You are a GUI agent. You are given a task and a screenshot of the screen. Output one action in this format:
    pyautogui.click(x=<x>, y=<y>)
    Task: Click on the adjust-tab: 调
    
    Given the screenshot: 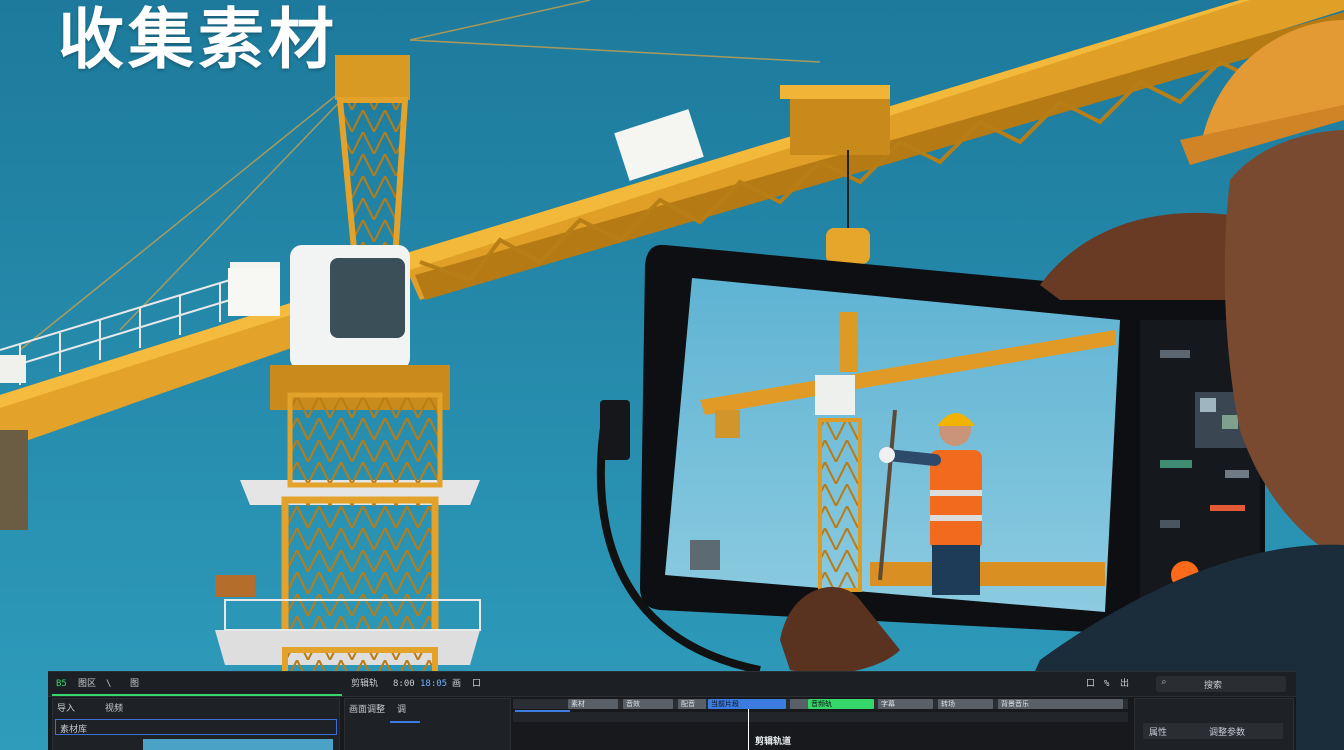 What is the action you would take?
    pyautogui.click(x=401, y=708)
    